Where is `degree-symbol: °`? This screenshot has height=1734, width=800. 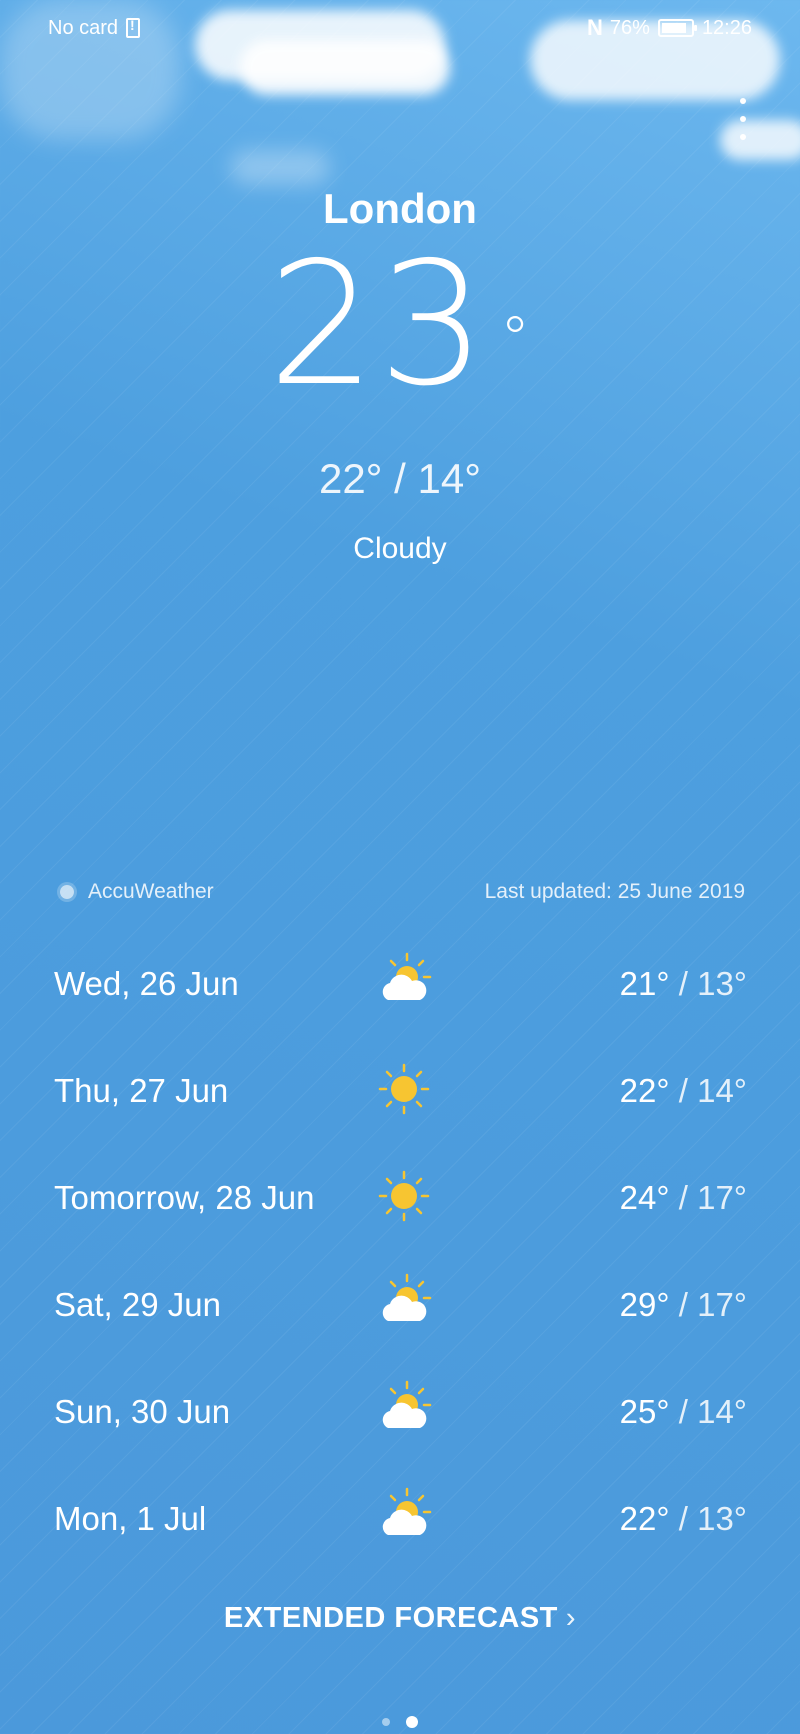
degree-symbol: ° is located at coordinates (516, 339).